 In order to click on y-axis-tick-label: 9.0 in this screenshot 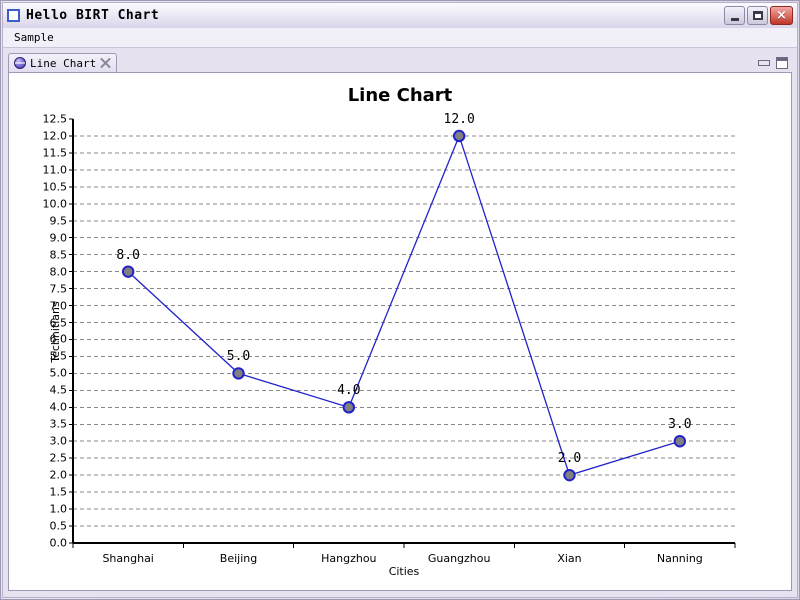, I will do `click(58, 238)`.